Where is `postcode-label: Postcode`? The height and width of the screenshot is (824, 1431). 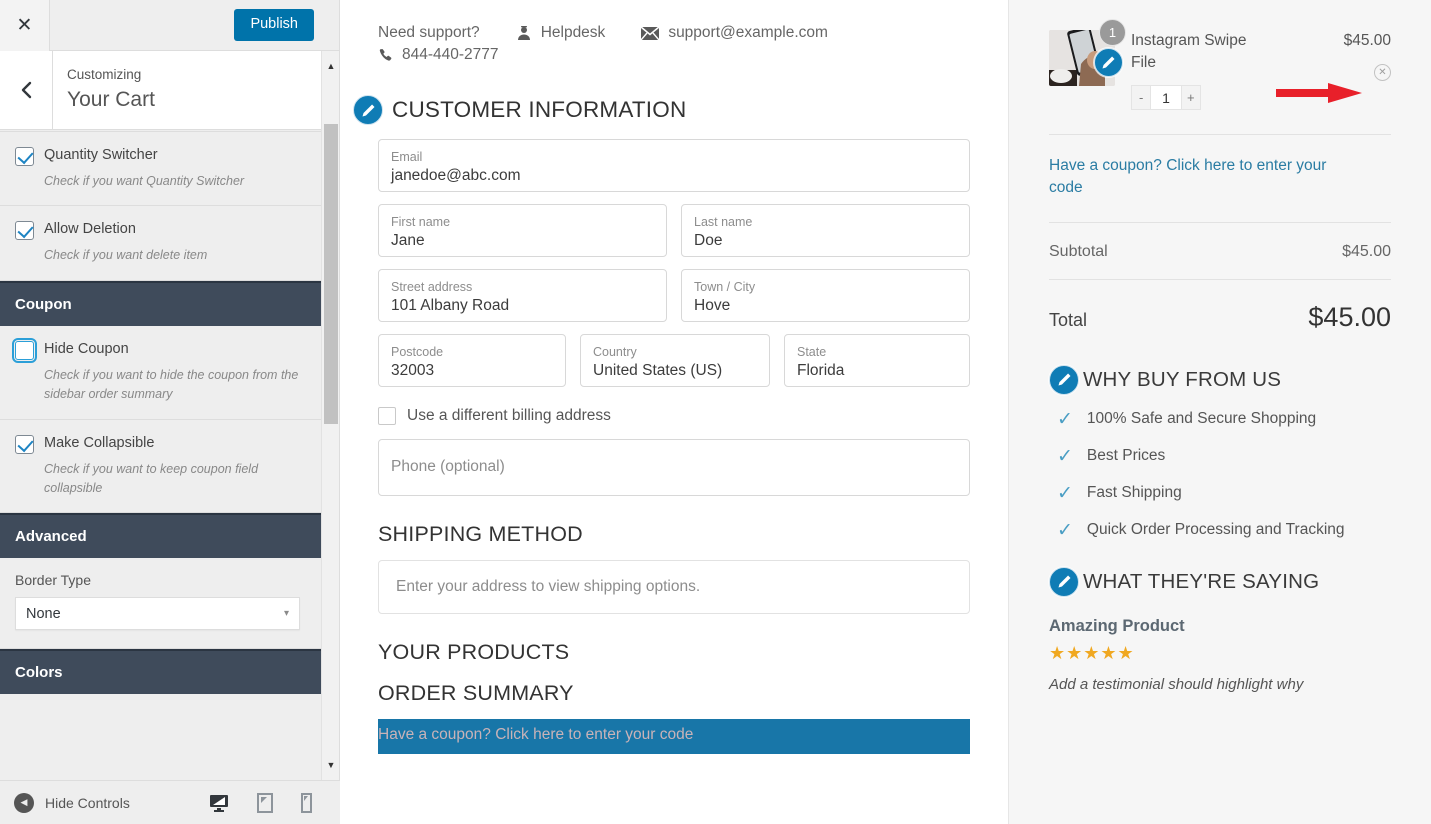 postcode-label: Postcode is located at coordinates (417, 352).